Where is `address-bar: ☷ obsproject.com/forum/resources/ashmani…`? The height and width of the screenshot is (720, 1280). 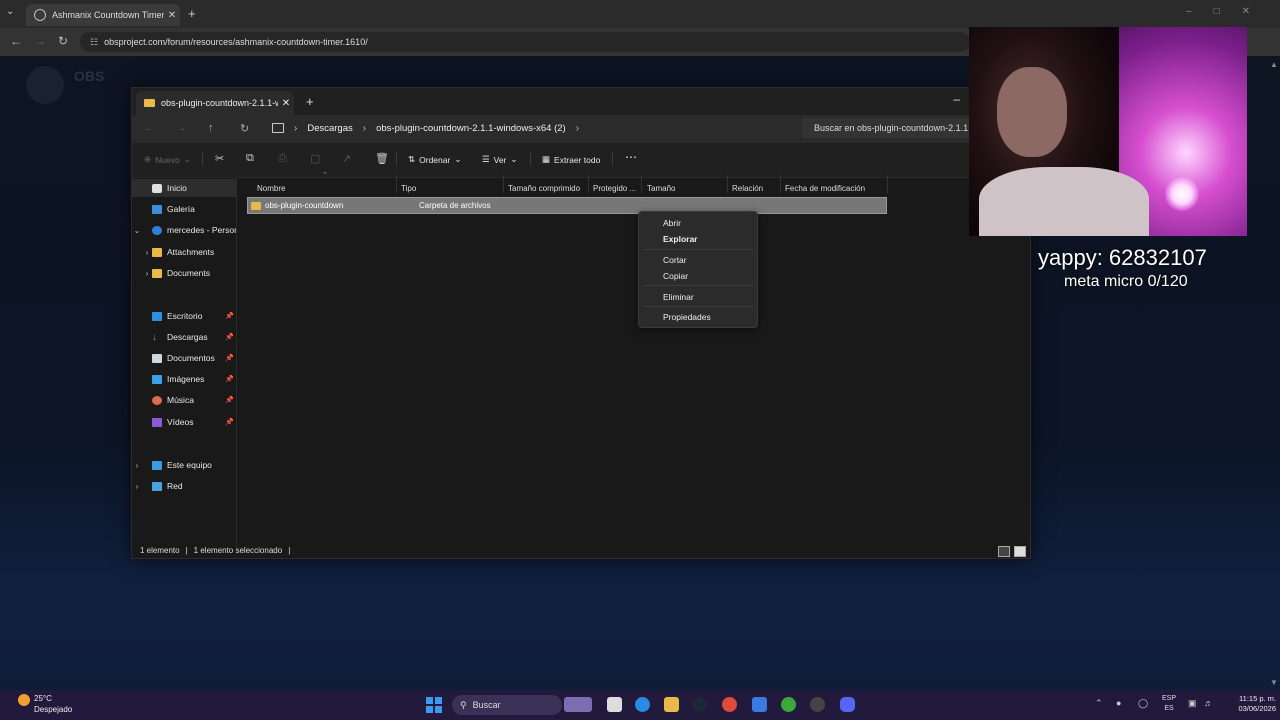 address-bar: ☷ obsproject.com/forum/resources/ashmani… is located at coordinates (525, 42).